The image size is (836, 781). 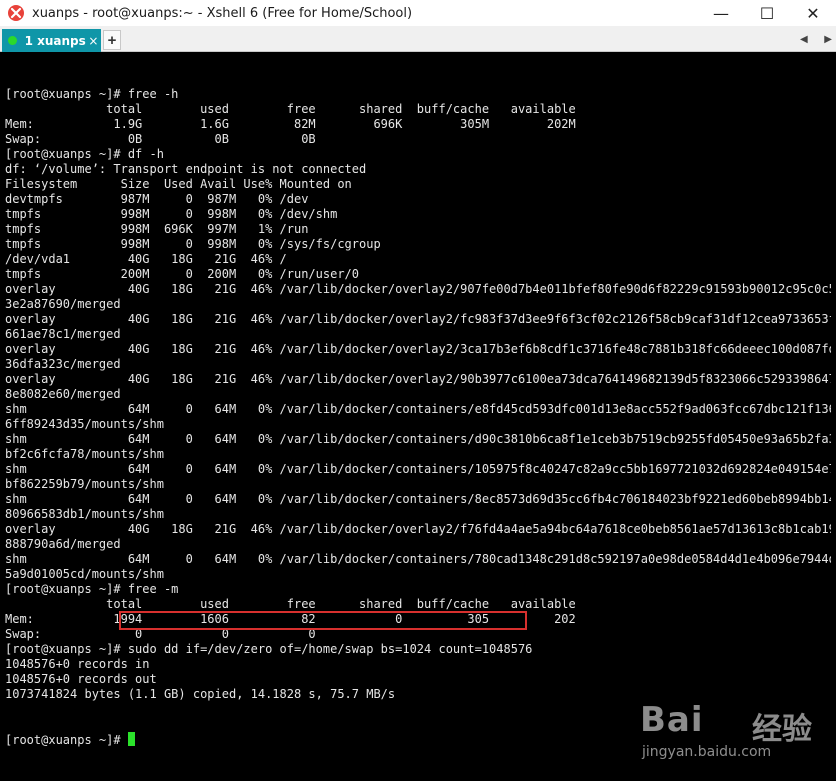 I want to click on terminal-line: tmpfs 998M 0 998M 0% /dev/shm, so click(x=171, y=214).